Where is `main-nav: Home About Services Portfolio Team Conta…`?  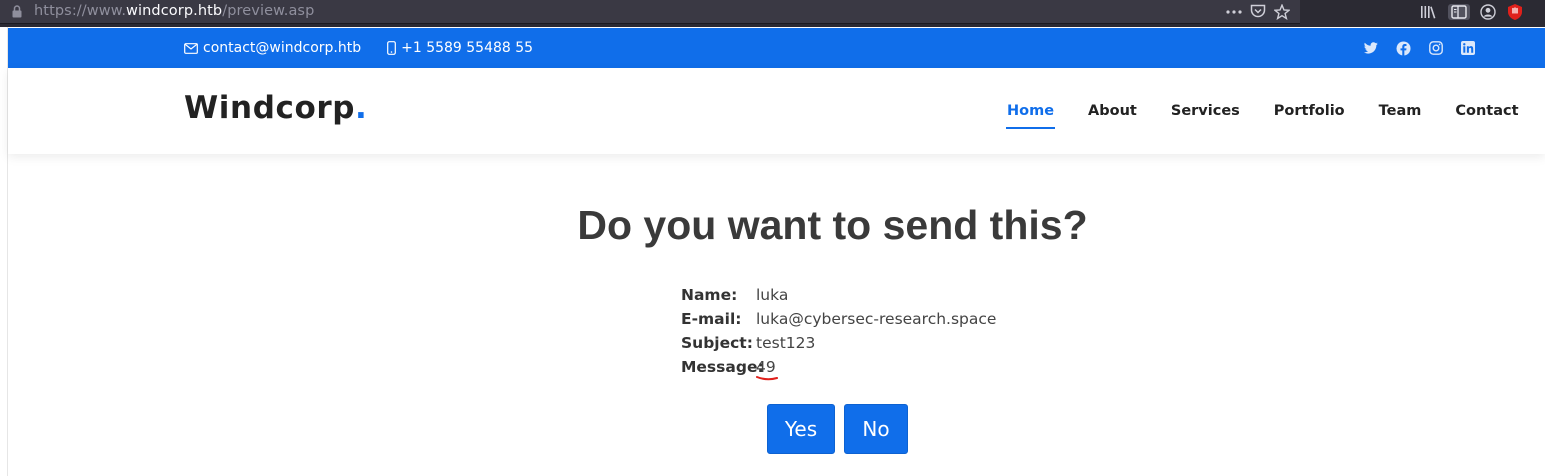 main-nav: Home About Services Portfolio Team Conta… is located at coordinates (1262, 111).